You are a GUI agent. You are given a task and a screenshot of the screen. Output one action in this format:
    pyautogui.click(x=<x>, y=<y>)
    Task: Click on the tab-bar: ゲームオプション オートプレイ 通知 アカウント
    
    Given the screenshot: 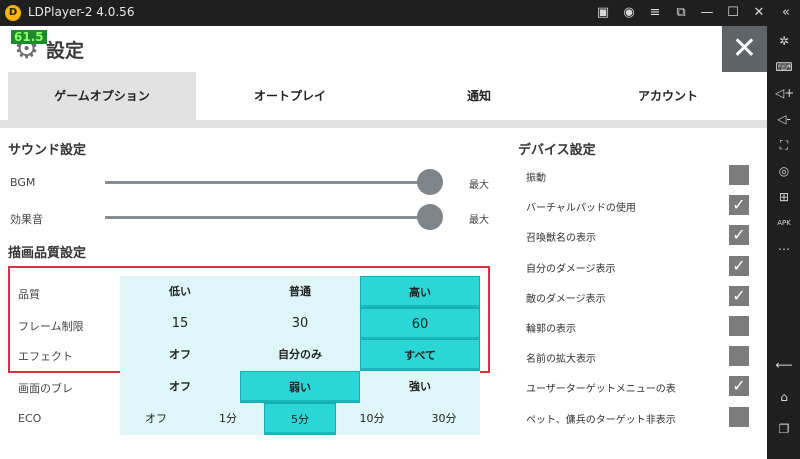 What is the action you would take?
    pyautogui.click(x=383, y=96)
    